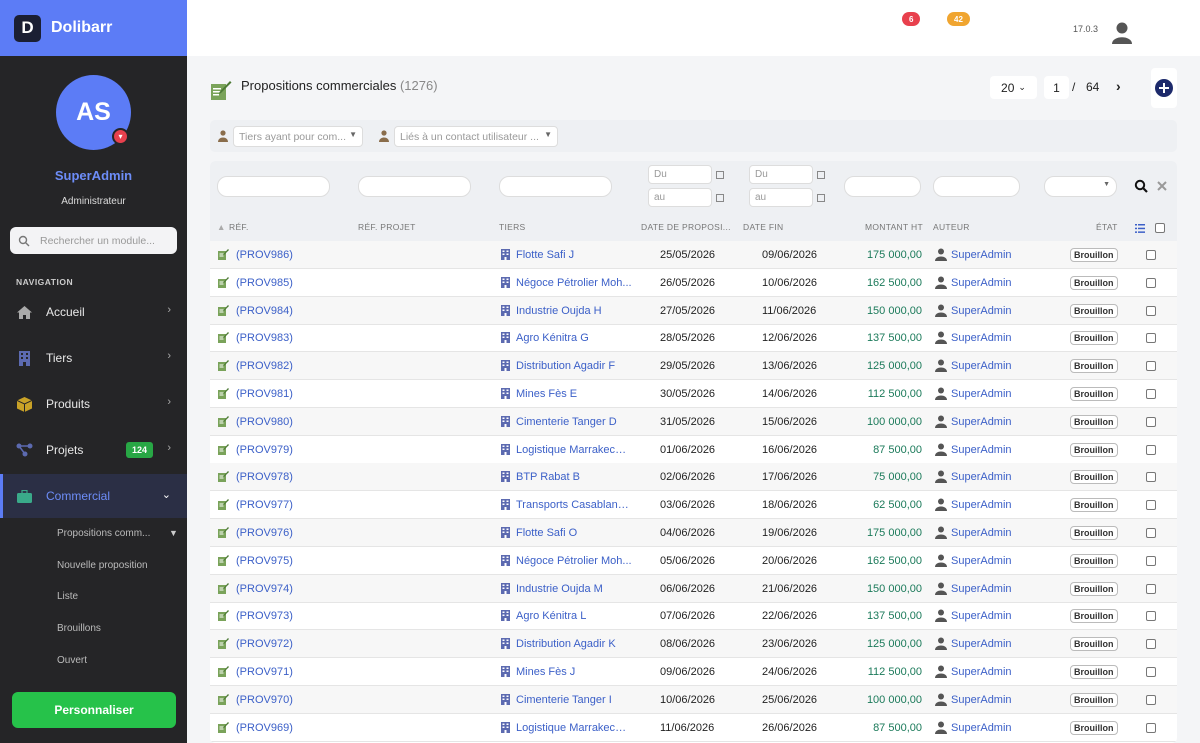  Describe the element at coordinates (387, 227) in the screenshot. I see `col-project: RÉF. PROJET` at that location.